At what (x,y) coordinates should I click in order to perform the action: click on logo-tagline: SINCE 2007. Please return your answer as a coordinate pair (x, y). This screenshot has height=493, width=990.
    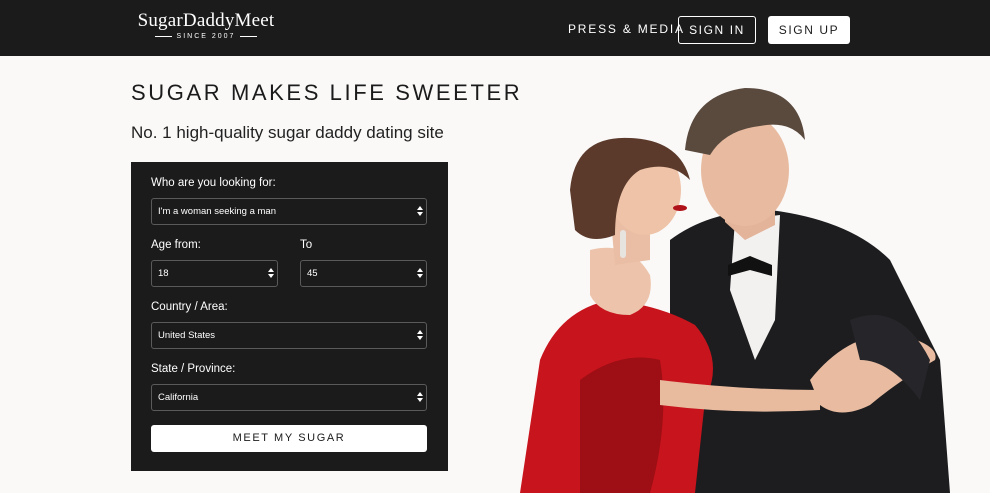
    Looking at the image, I should click on (206, 36).